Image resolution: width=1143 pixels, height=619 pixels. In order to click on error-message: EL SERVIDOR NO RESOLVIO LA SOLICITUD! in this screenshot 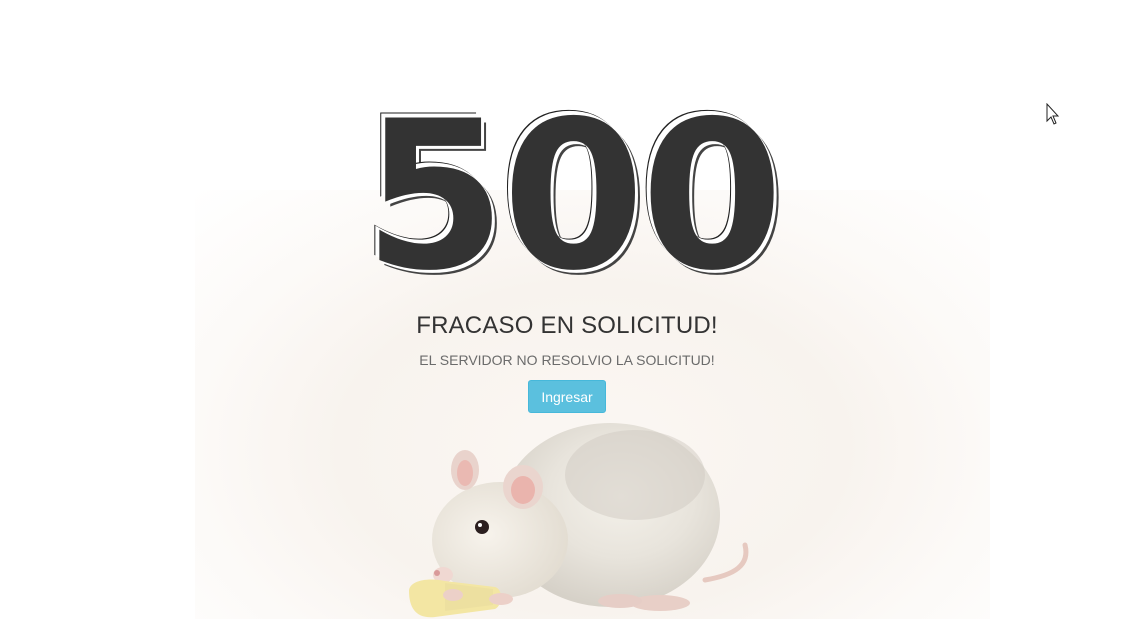, I will do `click(567, 360)`.